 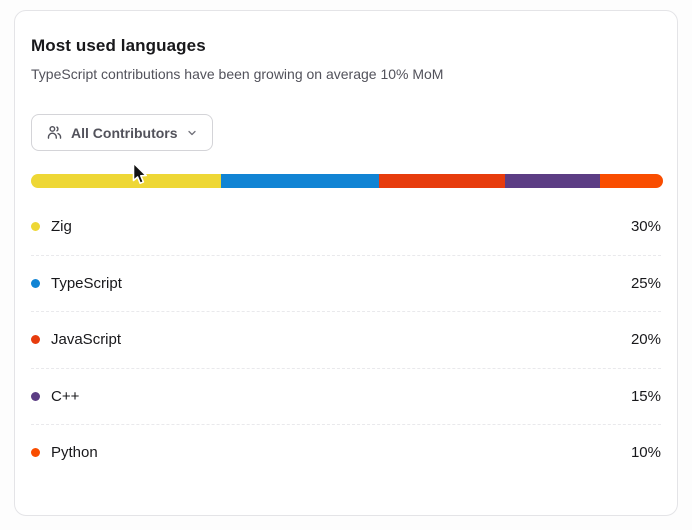 What do you see at coordinates (86, 283) in the screenshot?
I see `legend-label: TypeScript` at bounding box center [86, 283].